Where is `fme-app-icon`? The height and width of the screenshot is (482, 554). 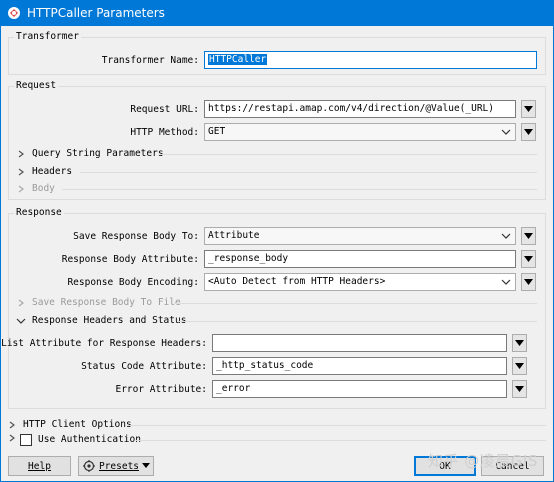
fme-app-icon is located at coordinates (14, 13).